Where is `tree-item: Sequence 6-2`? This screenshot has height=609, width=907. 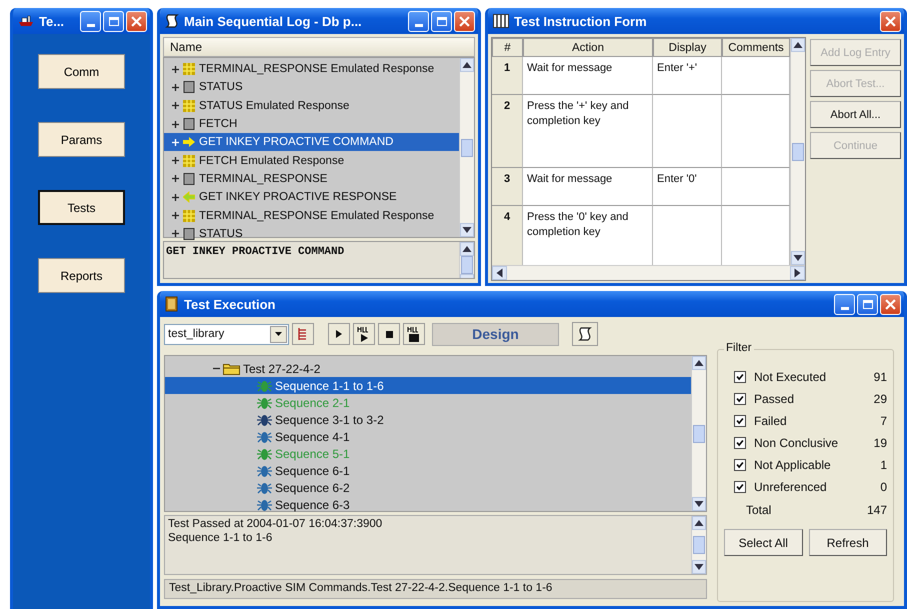
tree-item: Sequence 6-2 is located at coordinates (428, 487).